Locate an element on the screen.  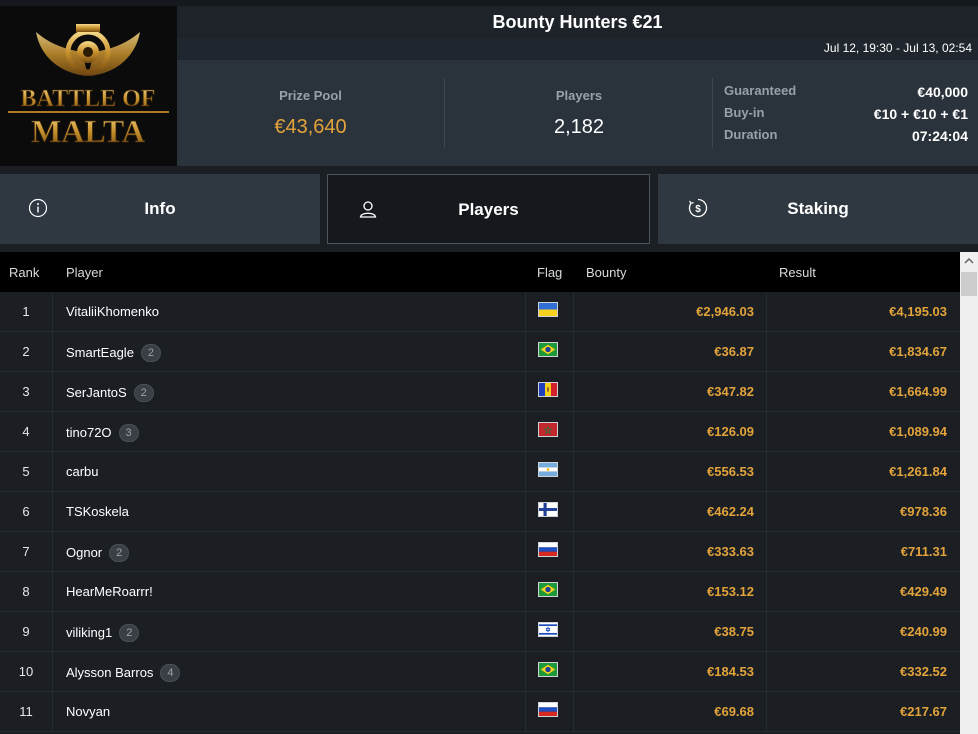
player-name: HearMeRoarrr! is located at coordinates (109, 591).